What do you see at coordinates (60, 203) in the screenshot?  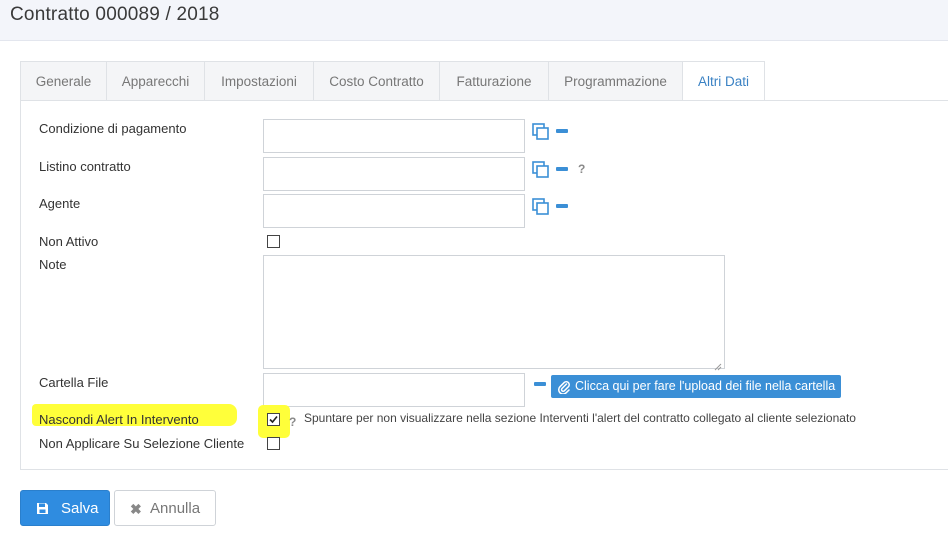 I see `agente-label: Agente` at bounding box center [60, 203].